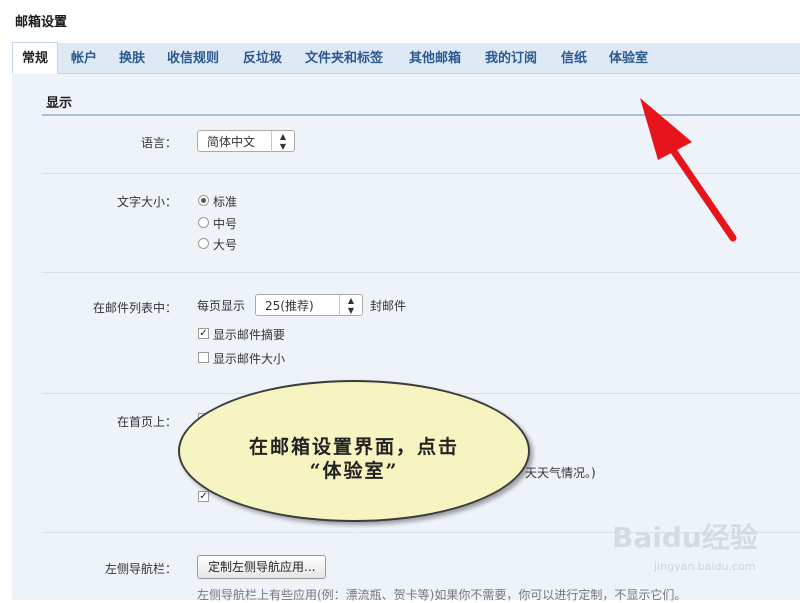  I want to click on home-page-label: 在首页上：, so click(146, 422).